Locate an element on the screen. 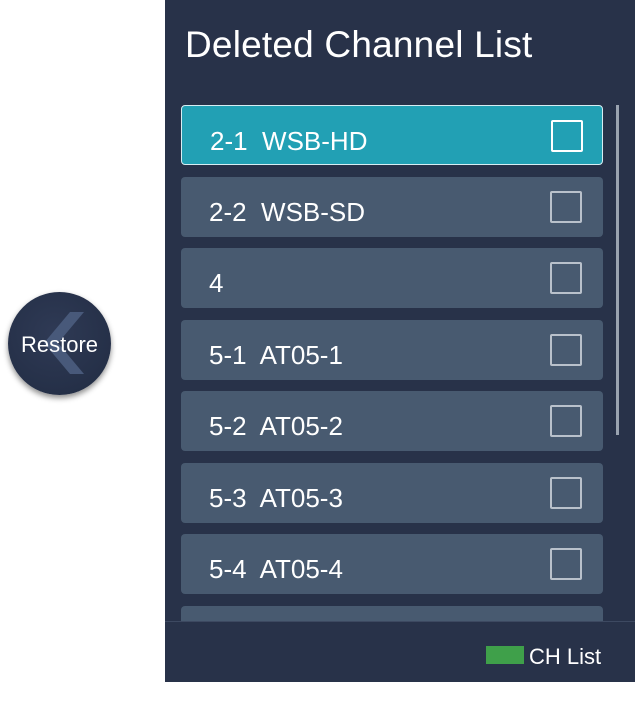  channel-label: 2-1 WSB-HD is located at coordinates (288, 141).